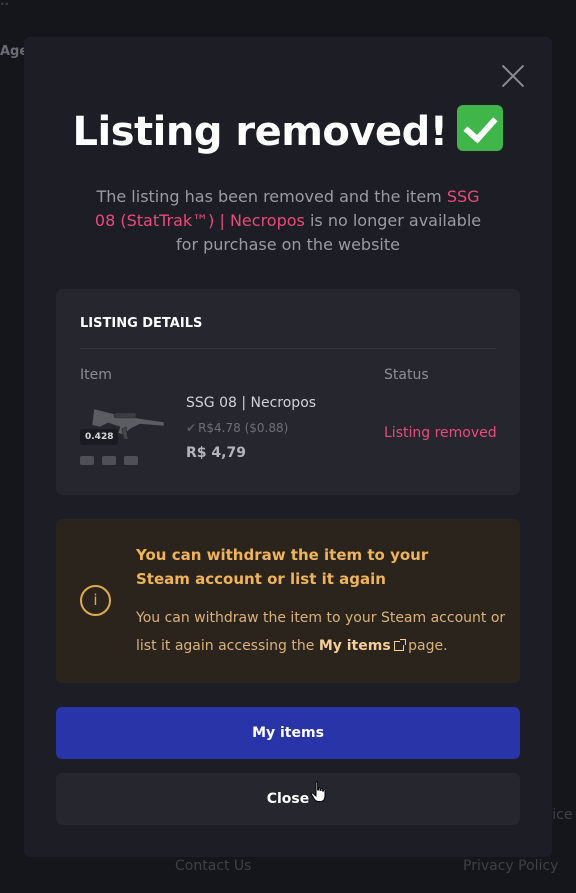 This screenshot has height=893, width=576. I want to click on column-header-item: Item, so click(96, 375).